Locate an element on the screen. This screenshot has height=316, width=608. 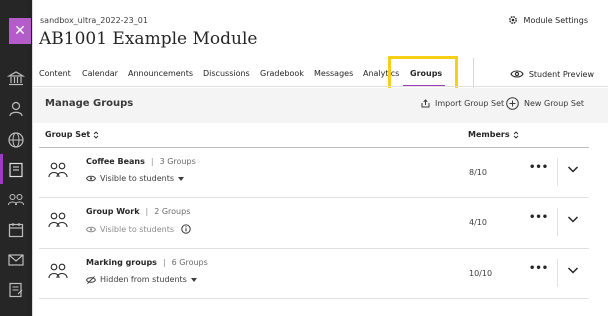
eye-refresh-icon is located at coordinates (517, 74).